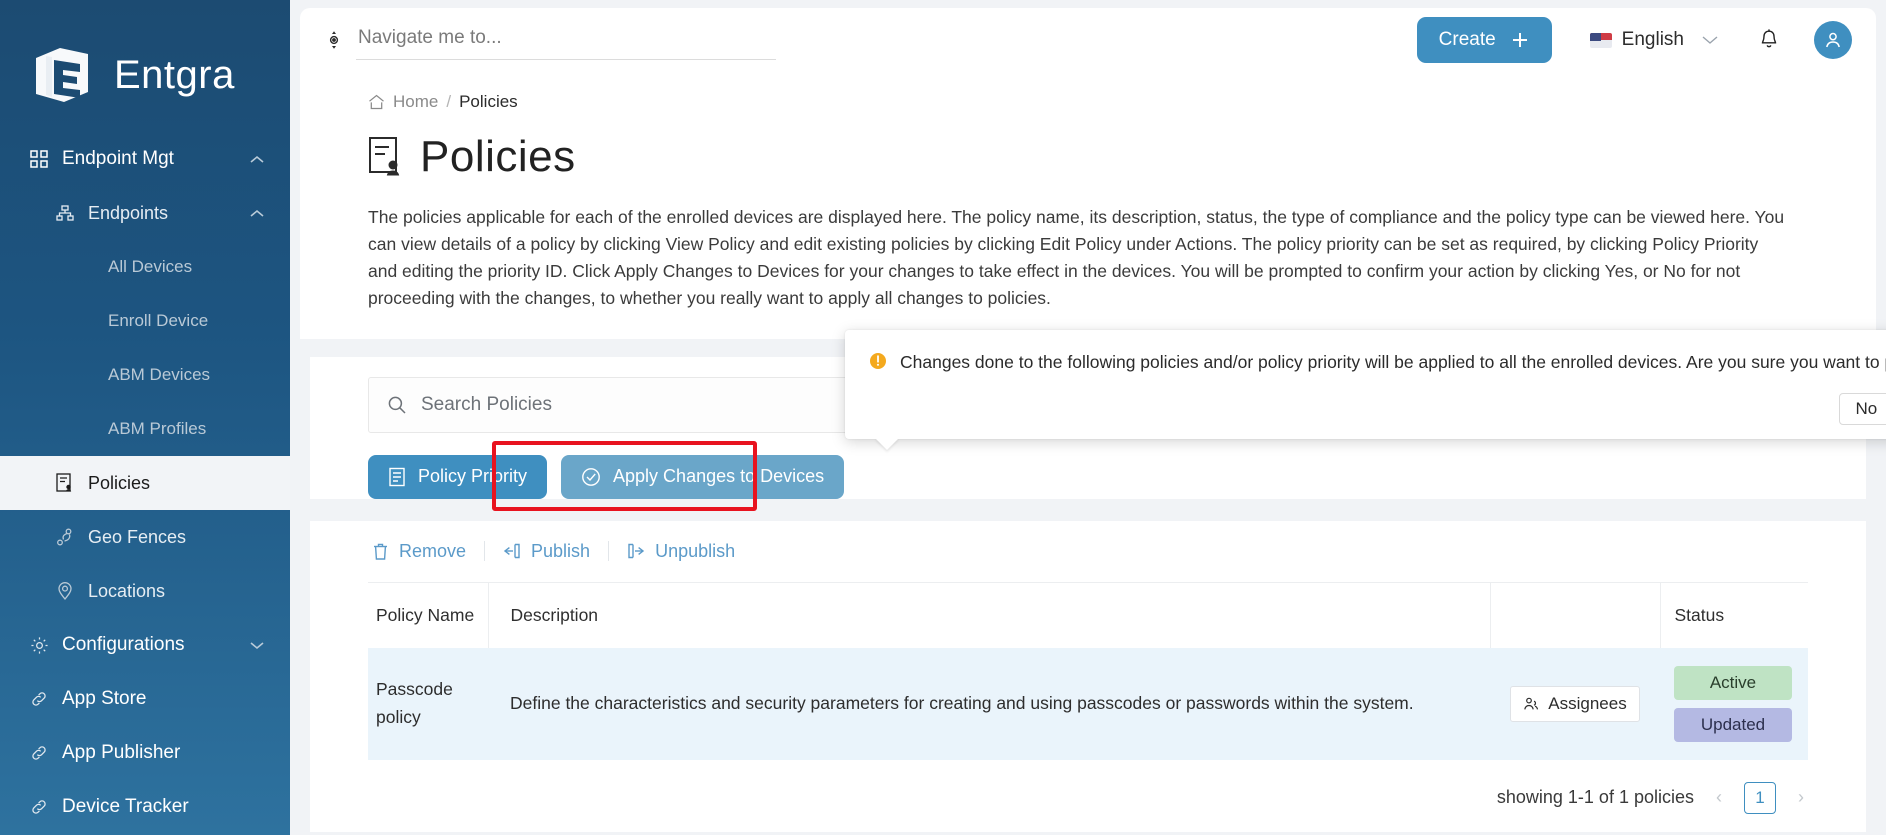 This screenshot has width=1886, height=835. I want to click on geofence-icon, so click(65, 537).